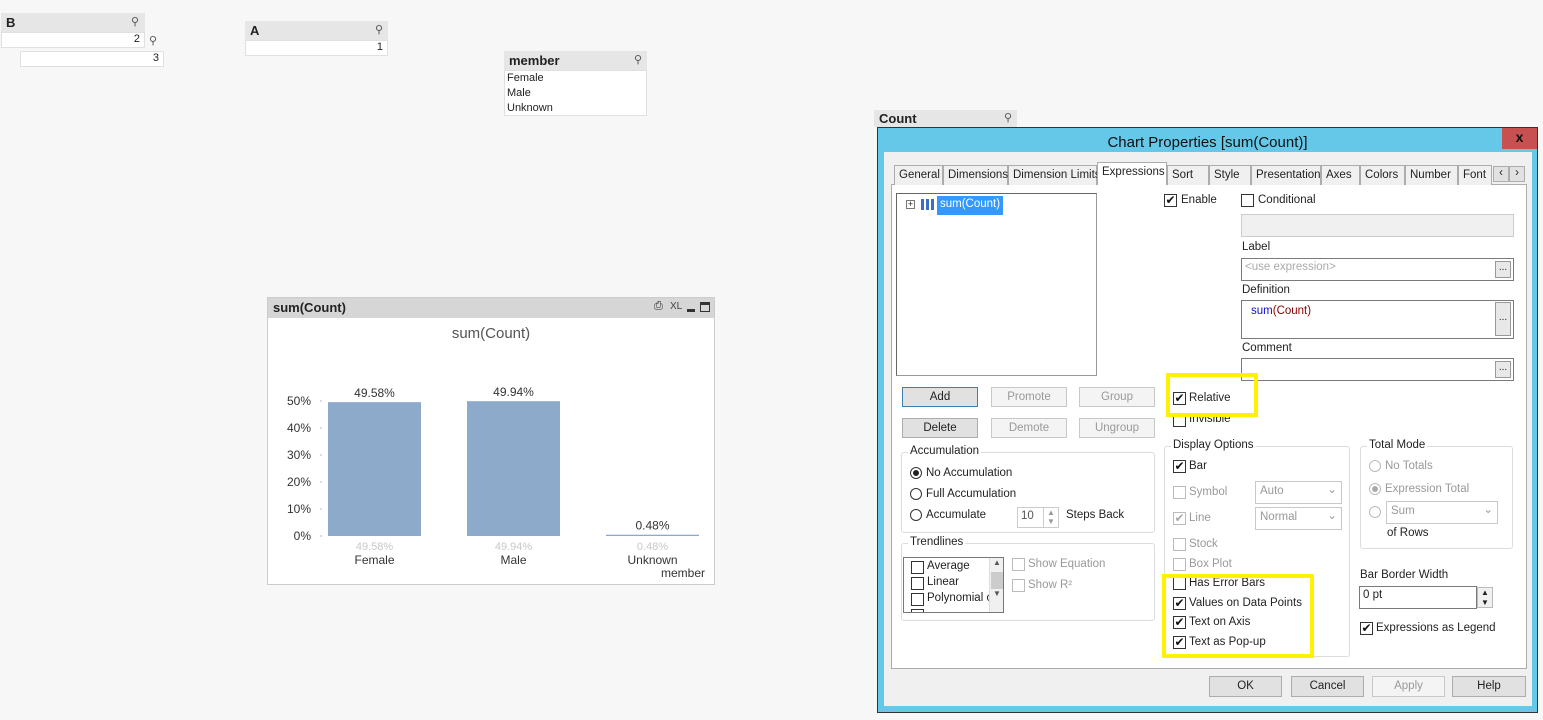  I want to click on delete-button: Delete, so click(940, 428).